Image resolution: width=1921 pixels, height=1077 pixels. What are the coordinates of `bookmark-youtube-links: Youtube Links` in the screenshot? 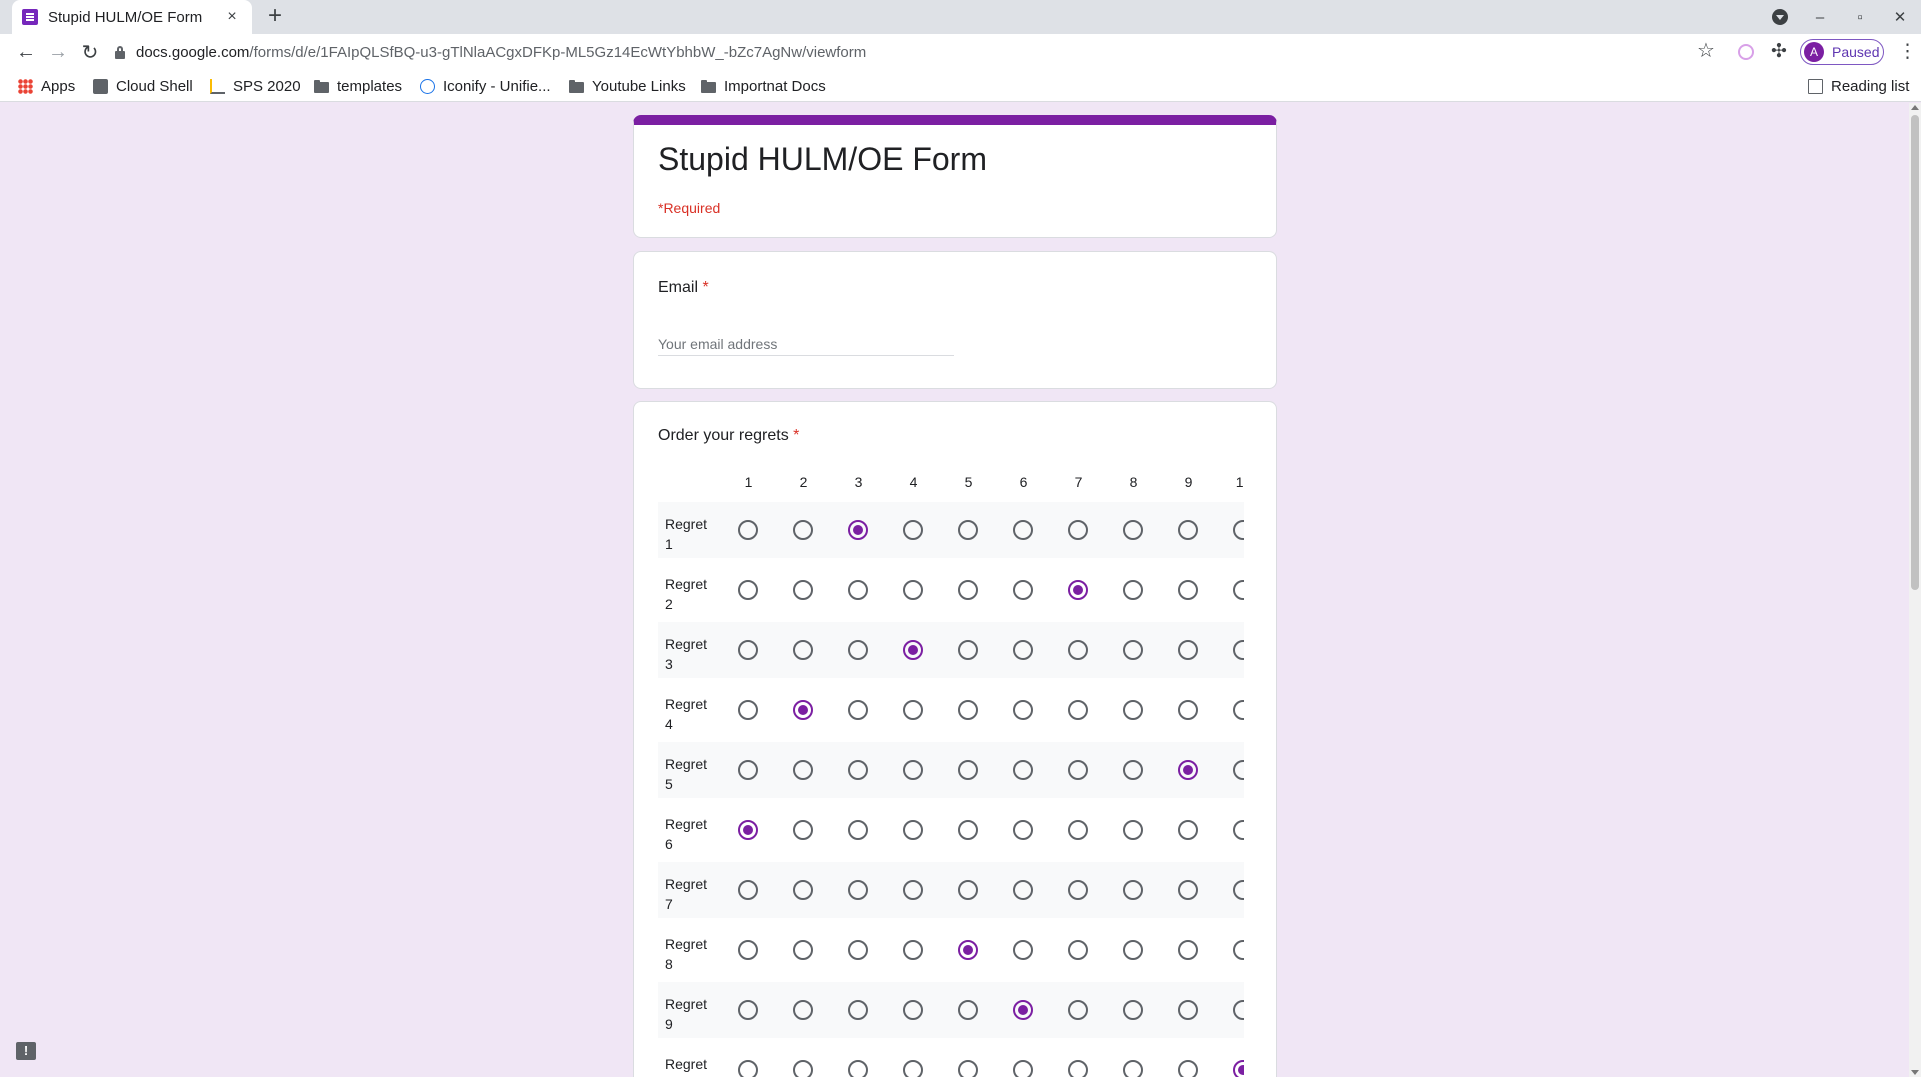 It's located at (627, 86).